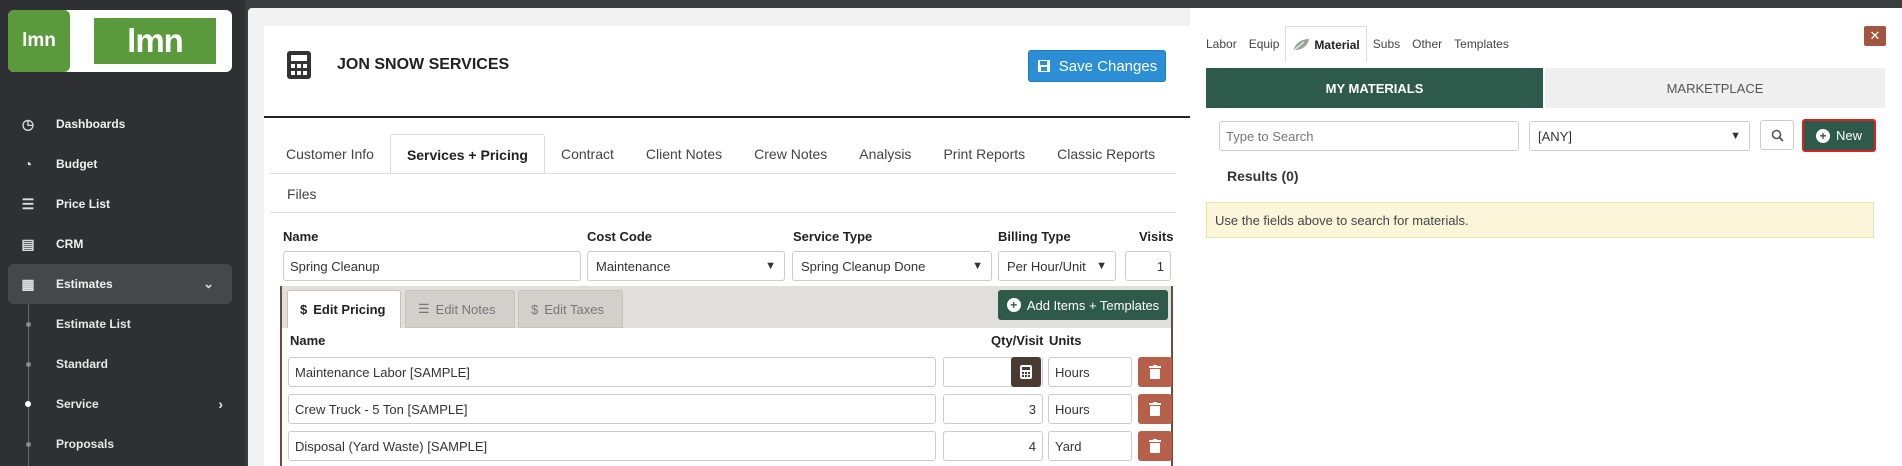 This screenshot has width=1902, height=466. What do you see at coordinates (570, 309) in the screenshot?
I see `tab-edit-taxes: $ Edit Taxes` at bounding box center [570, 309].